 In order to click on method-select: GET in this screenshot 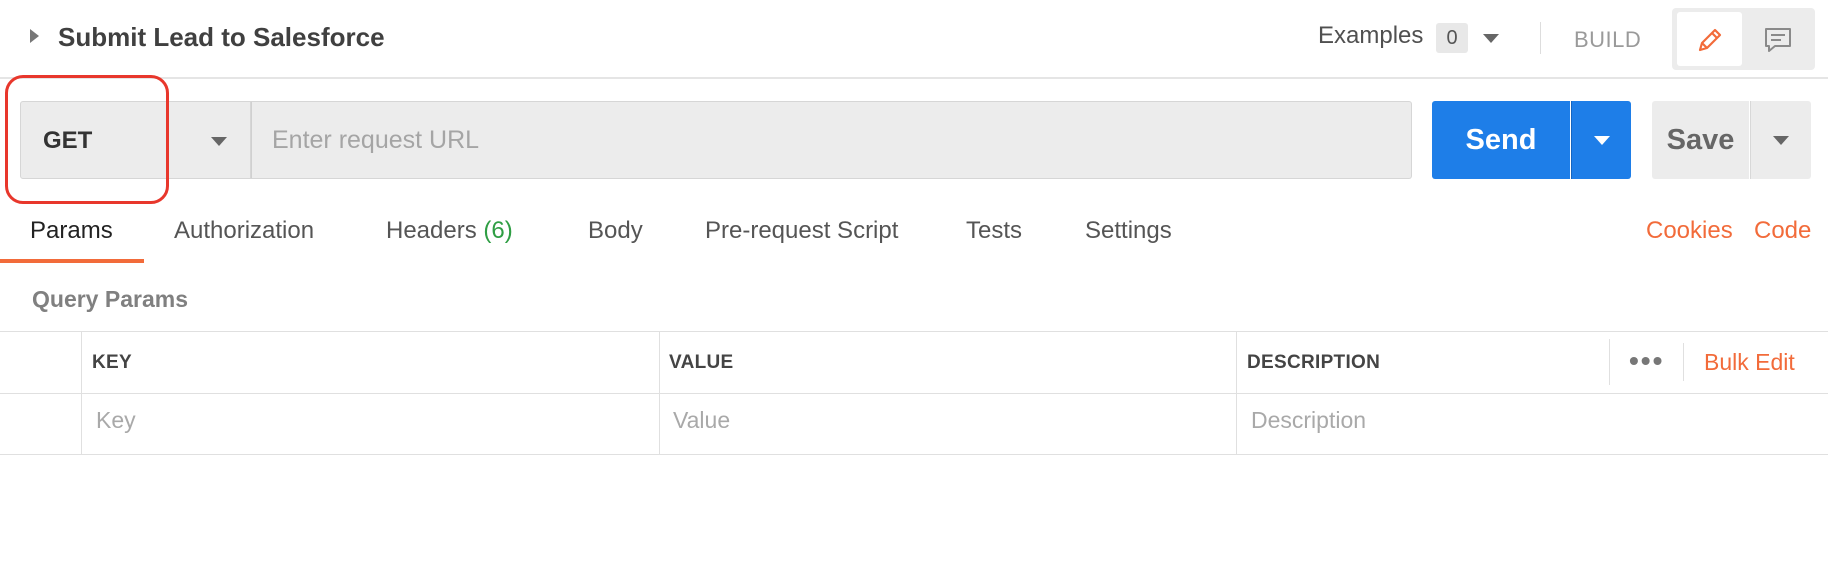, I will do `click(135, 140)`.